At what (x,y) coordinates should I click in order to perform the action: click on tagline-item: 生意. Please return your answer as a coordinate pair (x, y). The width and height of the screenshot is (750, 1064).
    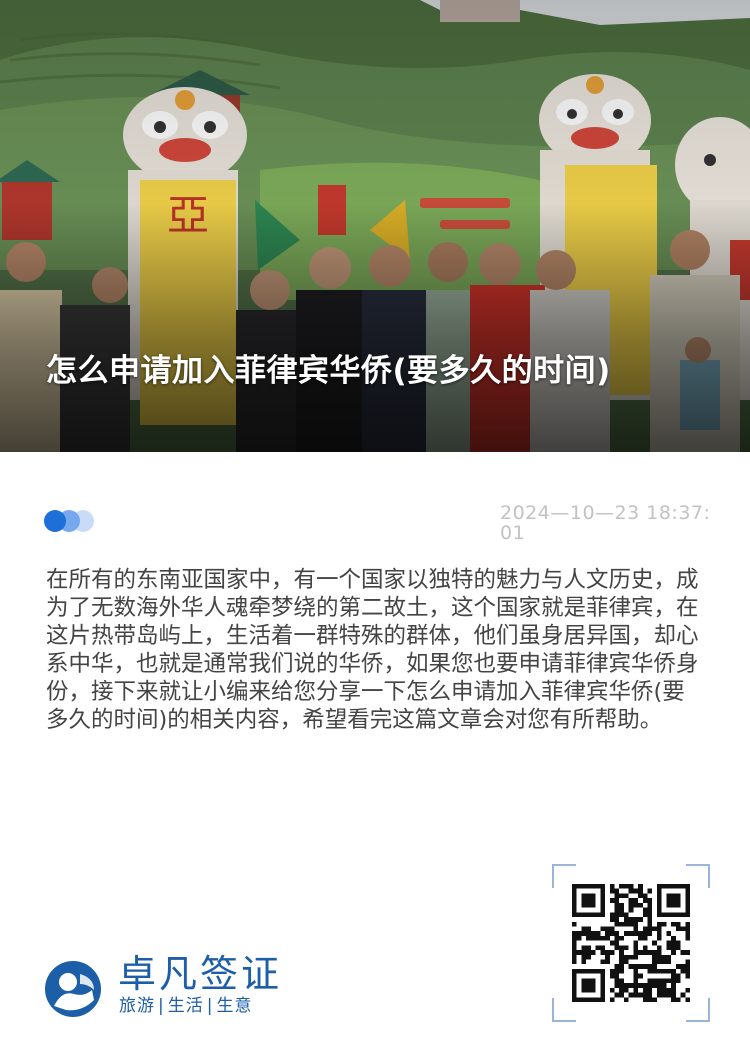
    Looking at the image, I should click on (234, 1006).